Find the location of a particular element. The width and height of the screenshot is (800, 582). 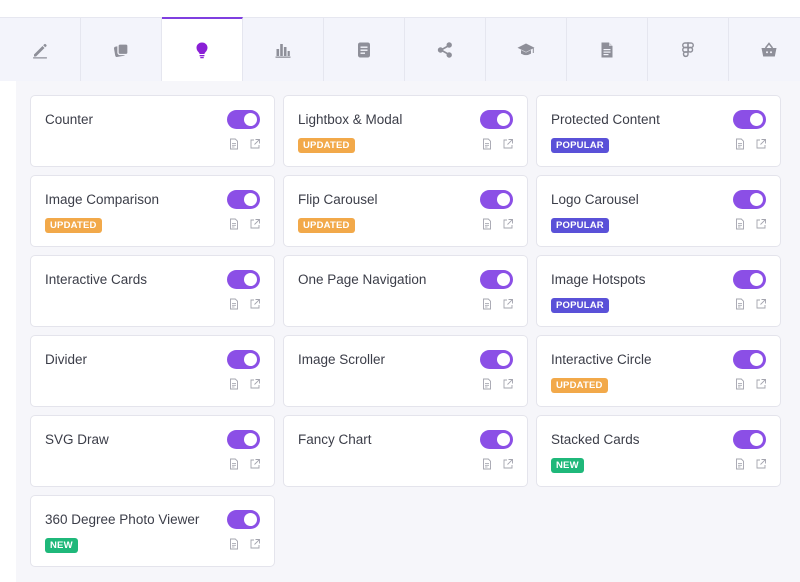

widget-card: 360 Degree Photo Viewer NEW is located at coordinates (152, 531).